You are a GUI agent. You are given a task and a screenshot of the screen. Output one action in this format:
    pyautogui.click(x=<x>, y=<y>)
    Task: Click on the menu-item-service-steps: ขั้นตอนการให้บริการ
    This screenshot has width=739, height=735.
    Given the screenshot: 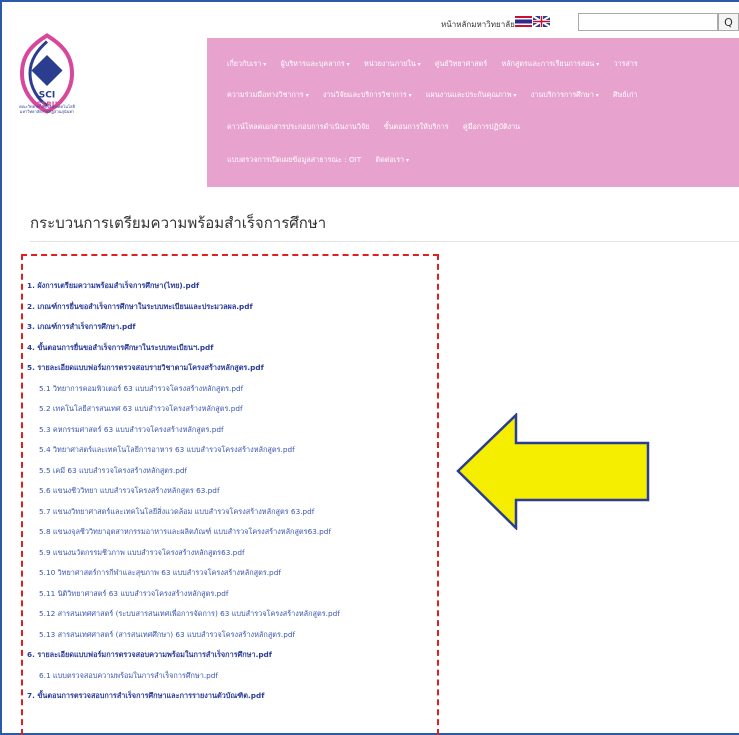 What is the action you would take?
    pyautogui.click(x=416, y=126)
    